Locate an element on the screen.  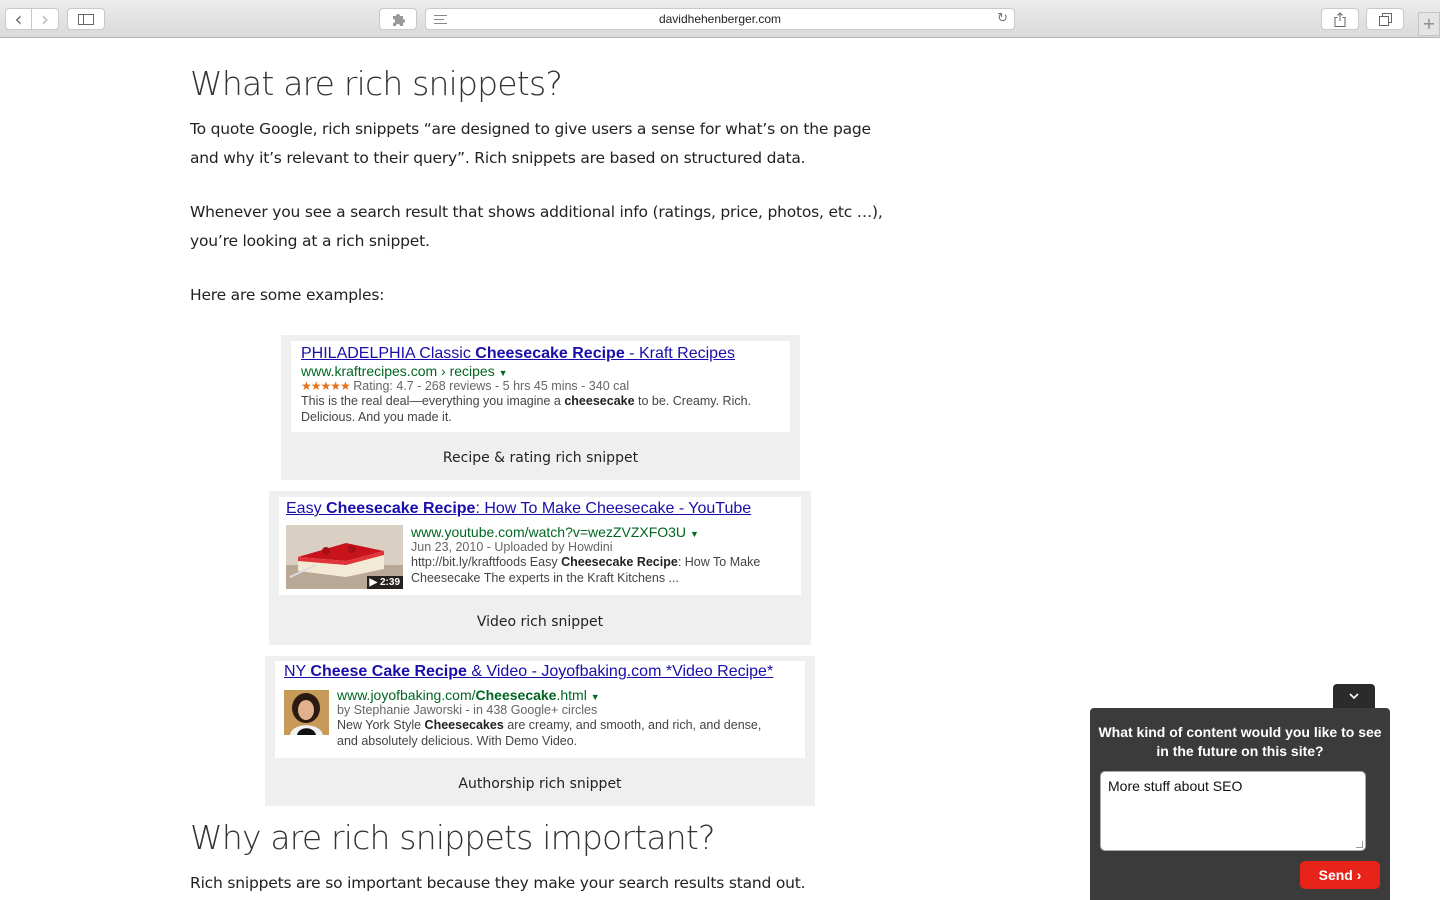
extensions-button is located at coordinates (398, 19).